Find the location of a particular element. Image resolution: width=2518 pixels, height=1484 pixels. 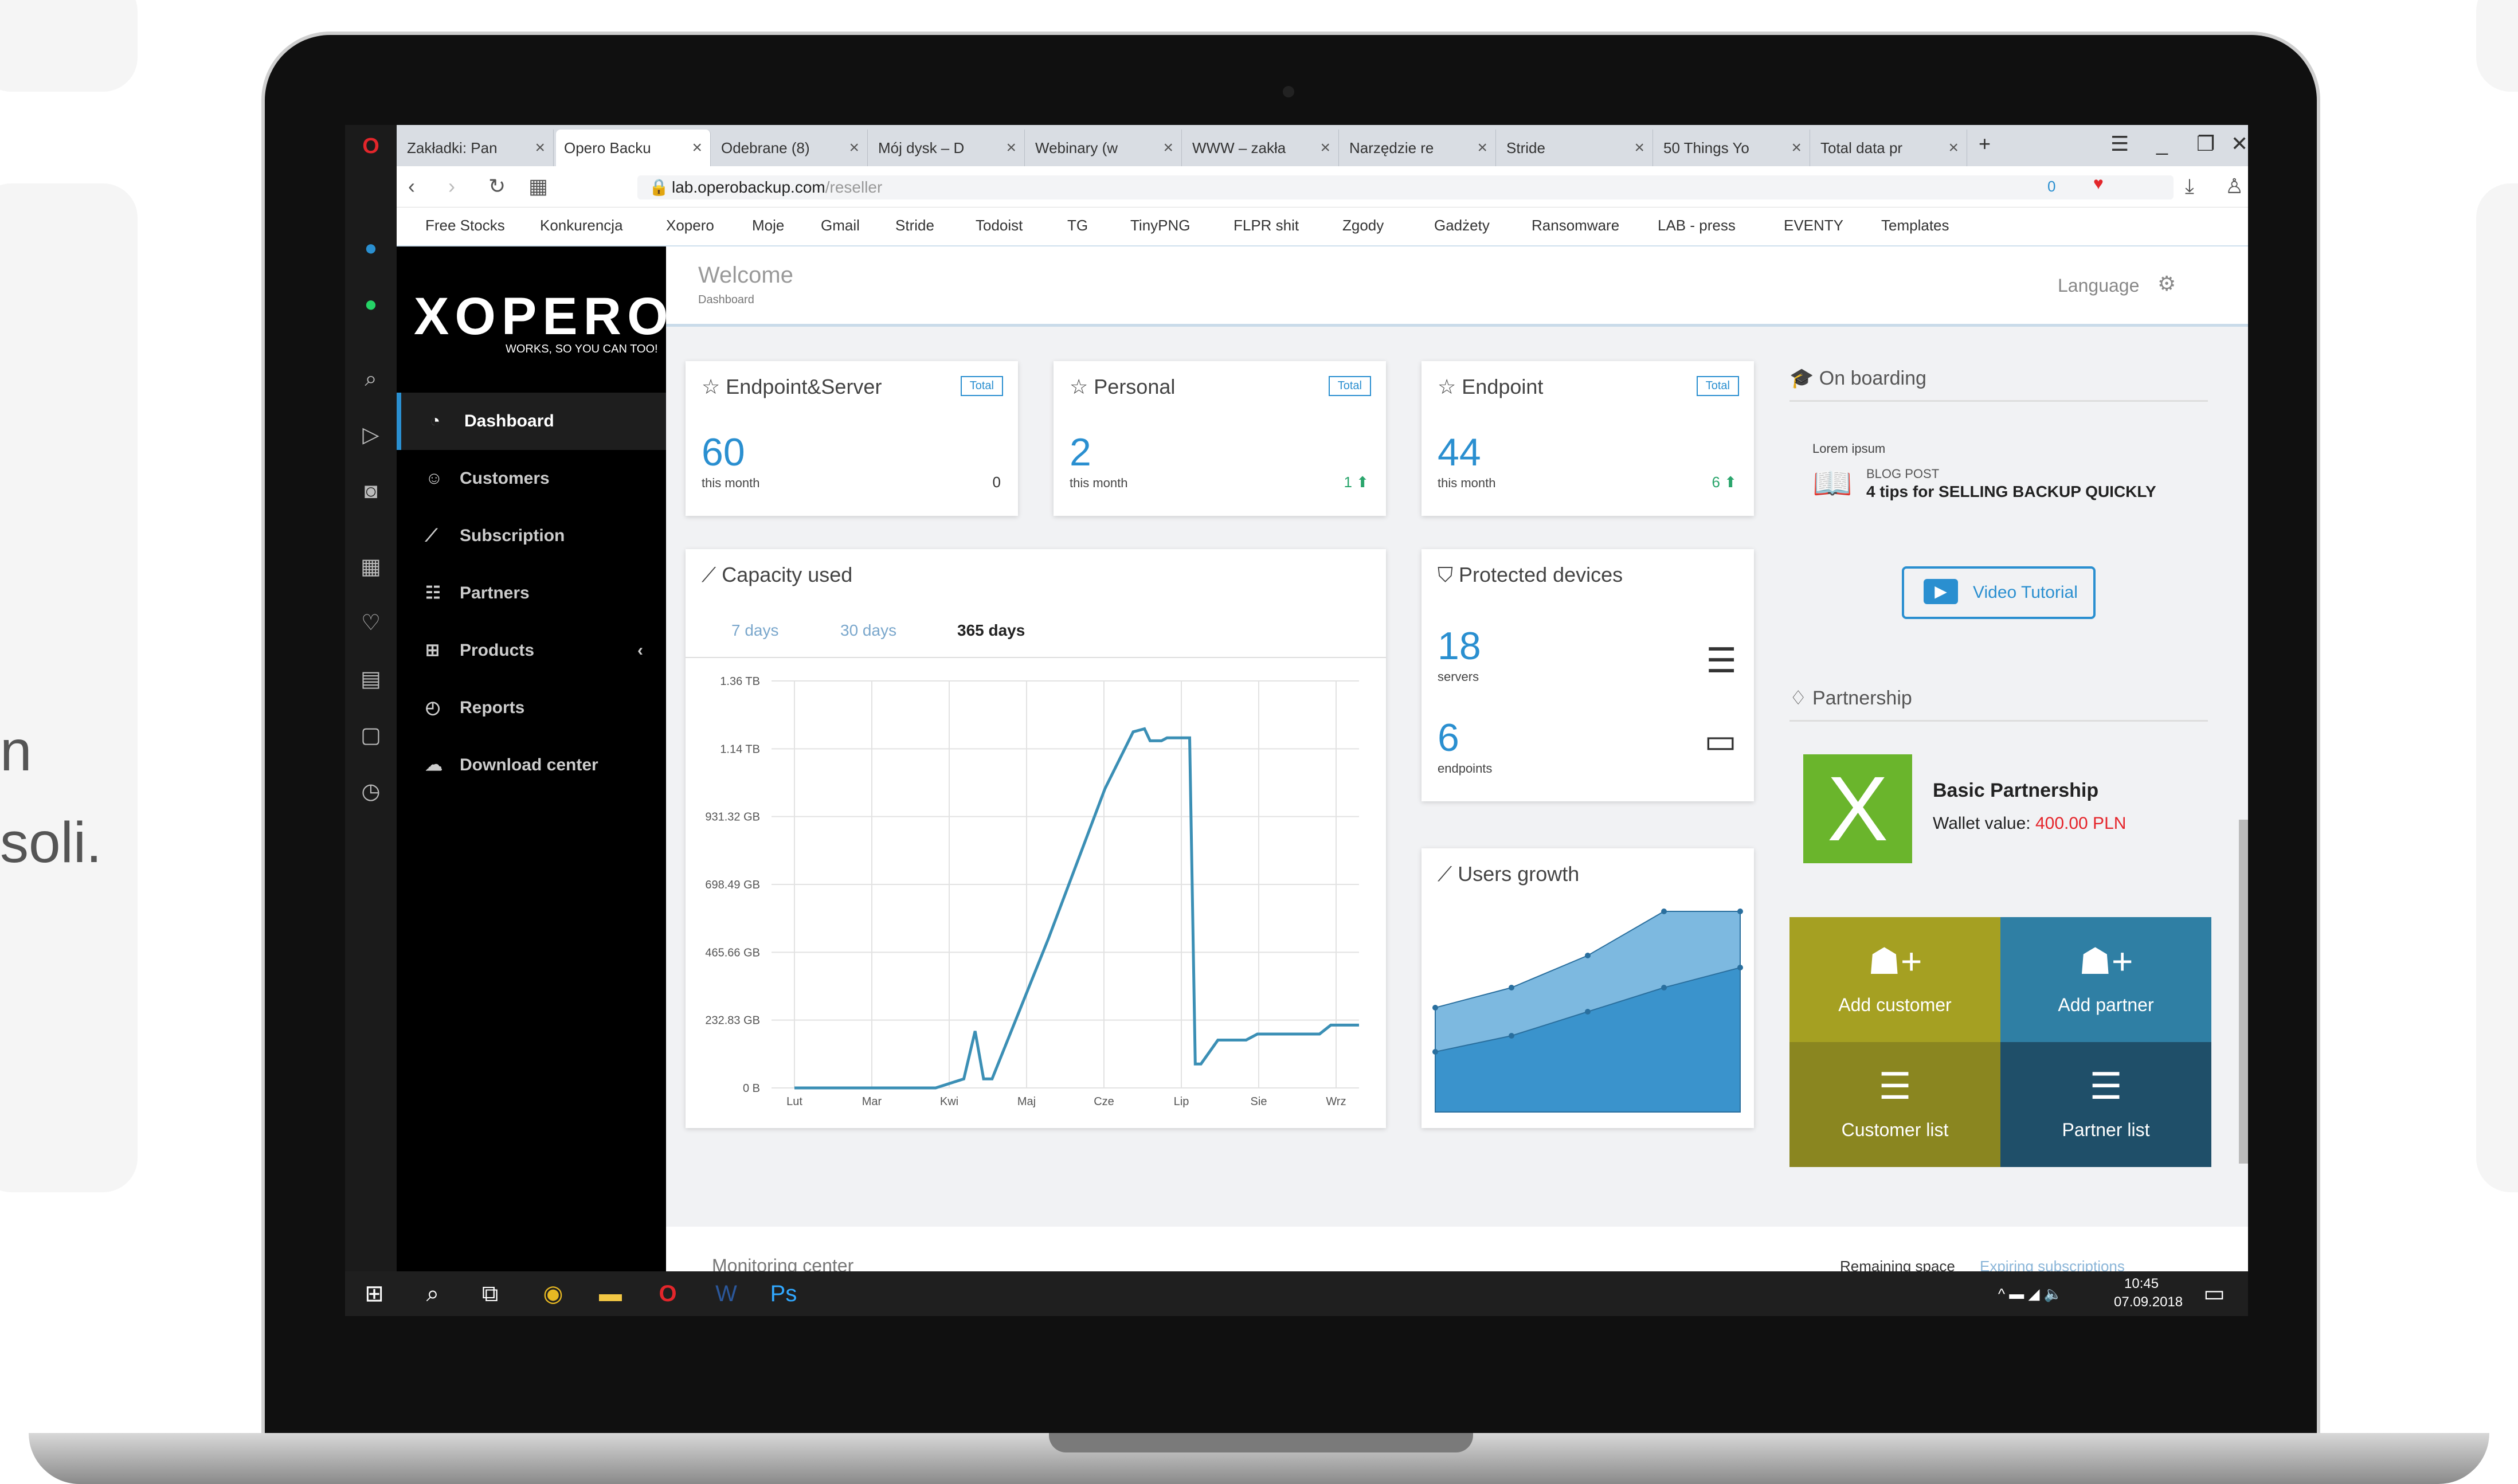

tab: Stride × is located at coordinates (1575, 148).